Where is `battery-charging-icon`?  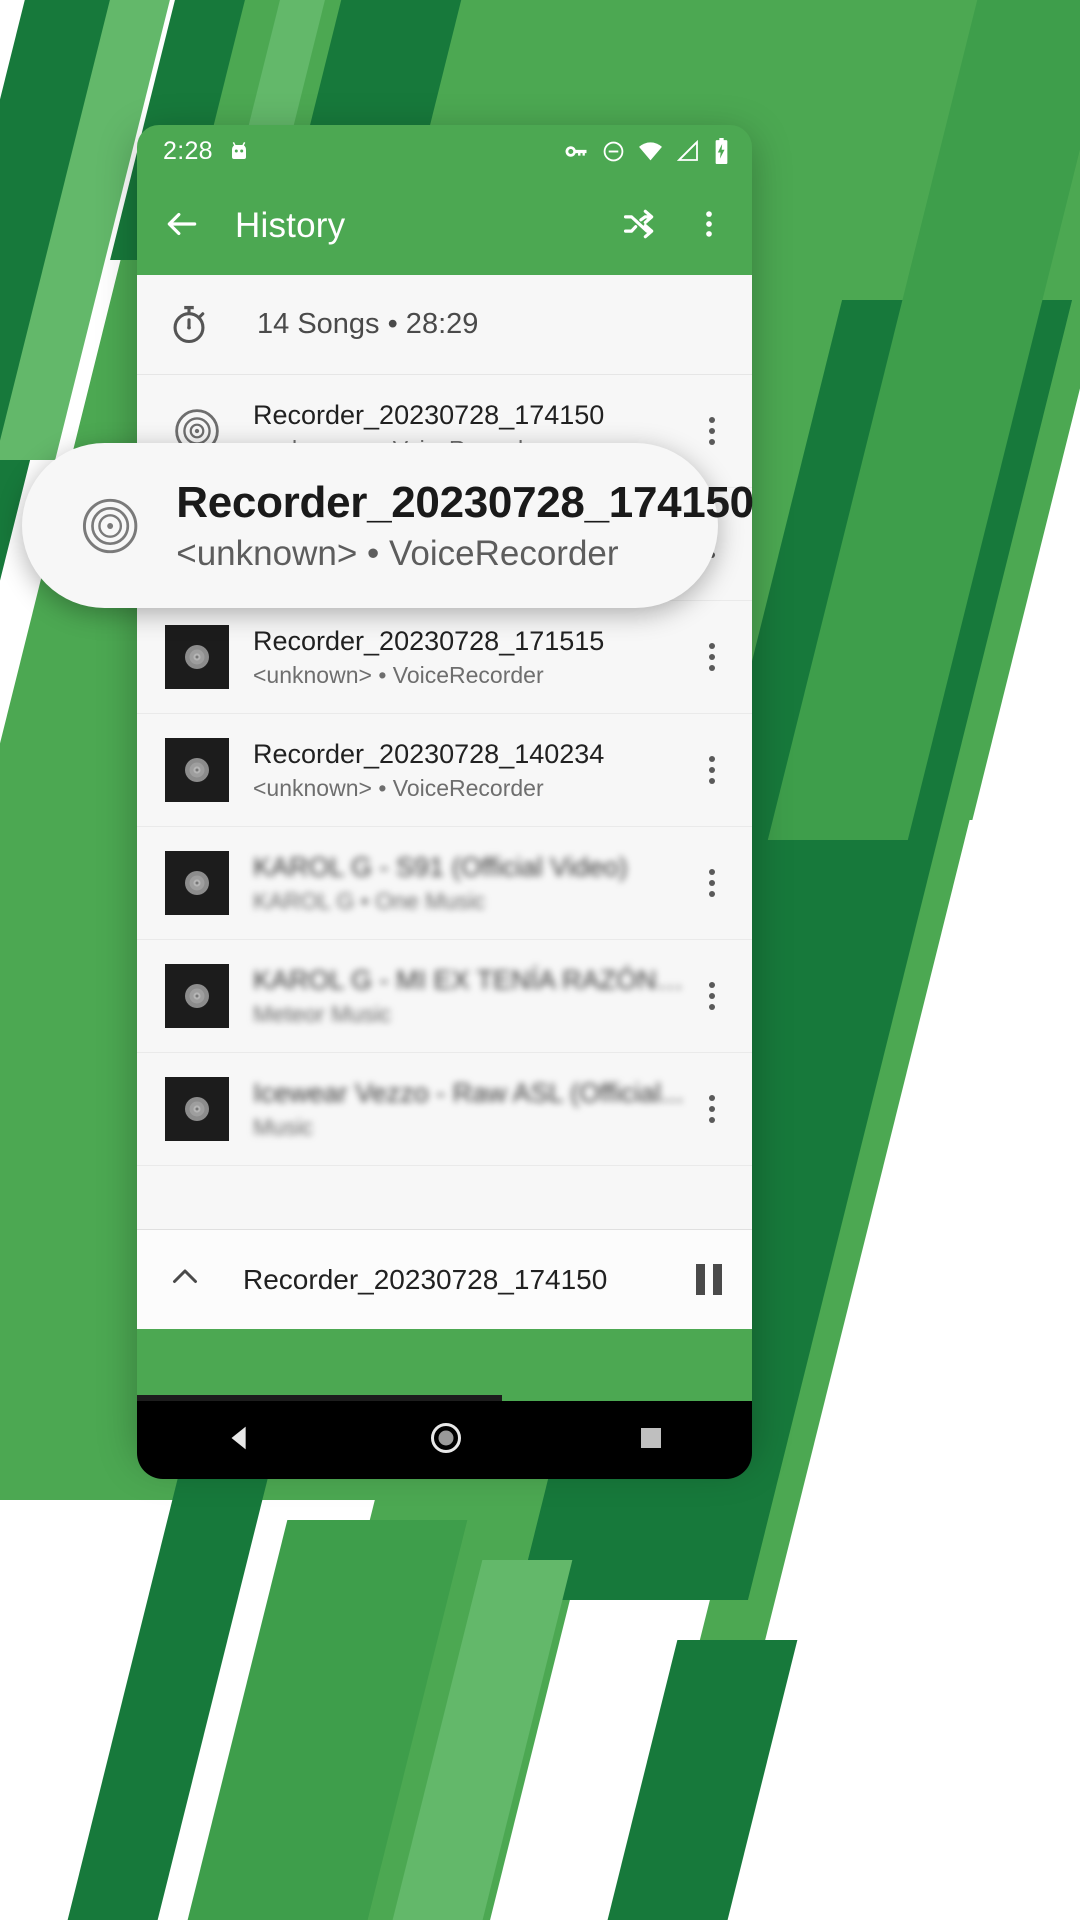 battery-charging-icon is located at coordinates (721, 151).